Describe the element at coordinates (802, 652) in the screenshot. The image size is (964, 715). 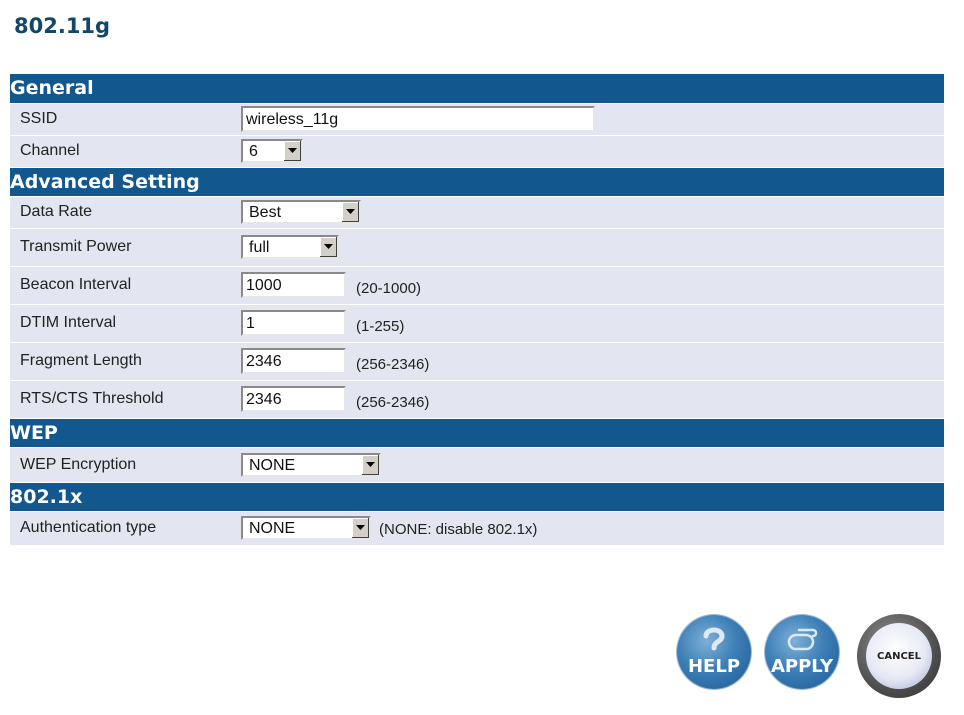
I see `apply-button: APPLY` at that location.